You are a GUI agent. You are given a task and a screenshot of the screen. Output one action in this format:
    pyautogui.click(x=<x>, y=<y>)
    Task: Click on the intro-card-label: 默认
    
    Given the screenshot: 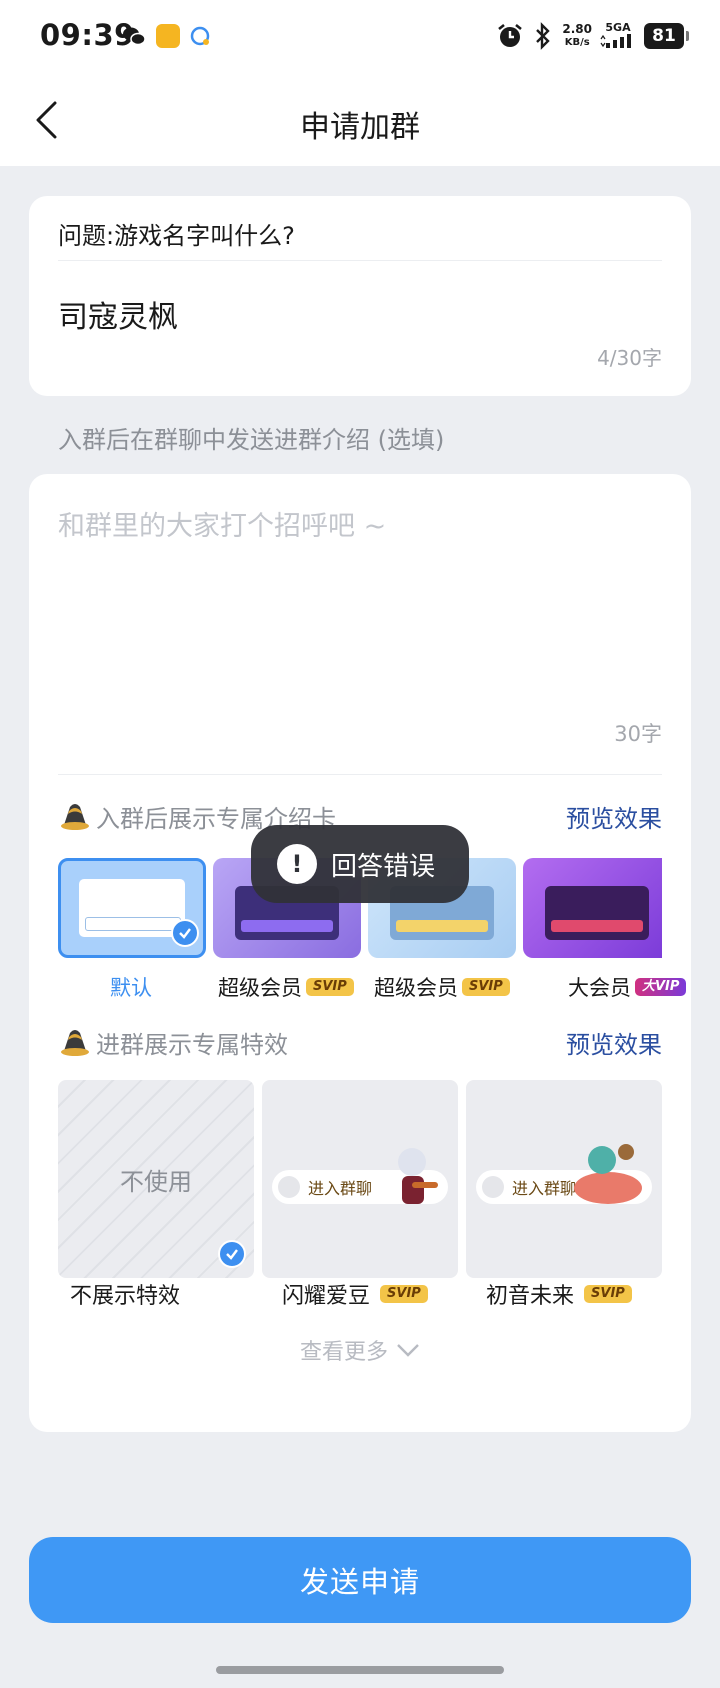 What is the action you would take?
    pyautogui.click(x=131, y=988)
    